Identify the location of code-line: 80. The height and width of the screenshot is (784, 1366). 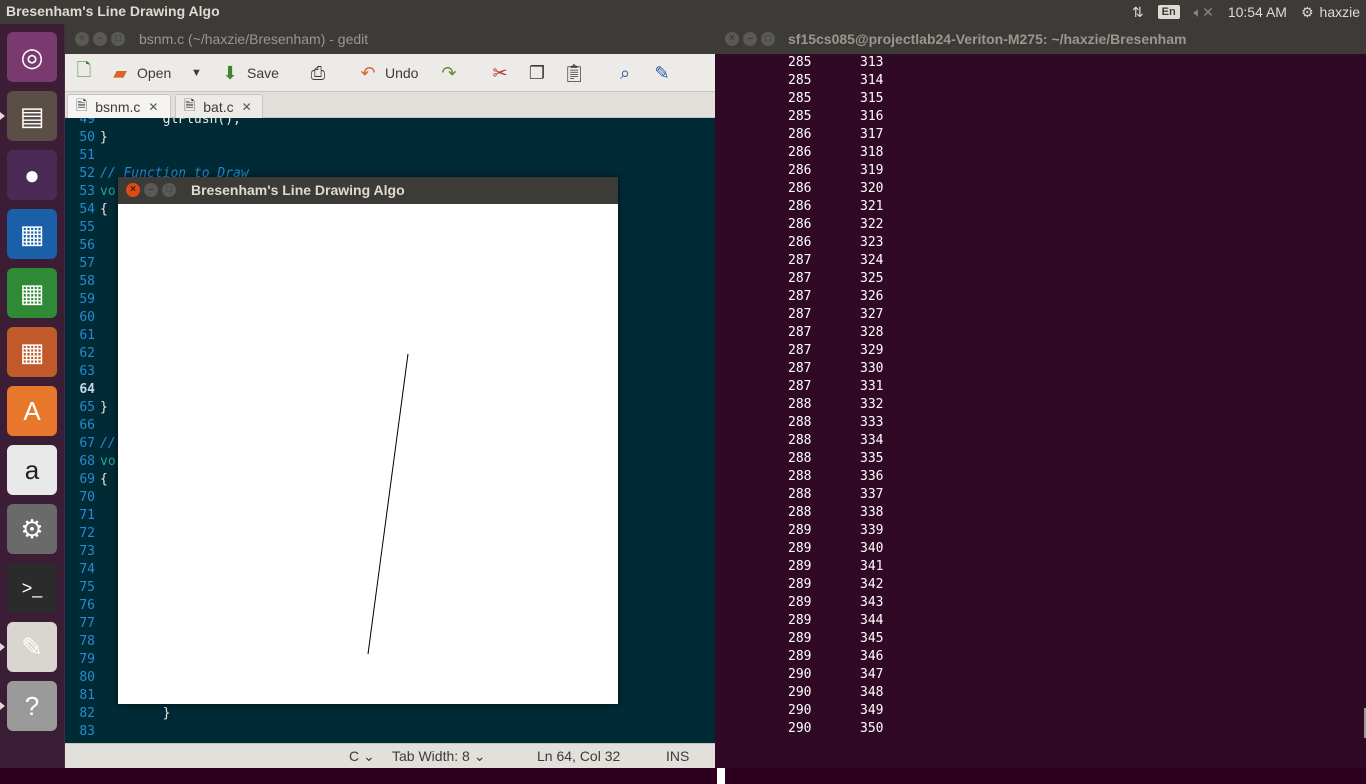
(82, 678).